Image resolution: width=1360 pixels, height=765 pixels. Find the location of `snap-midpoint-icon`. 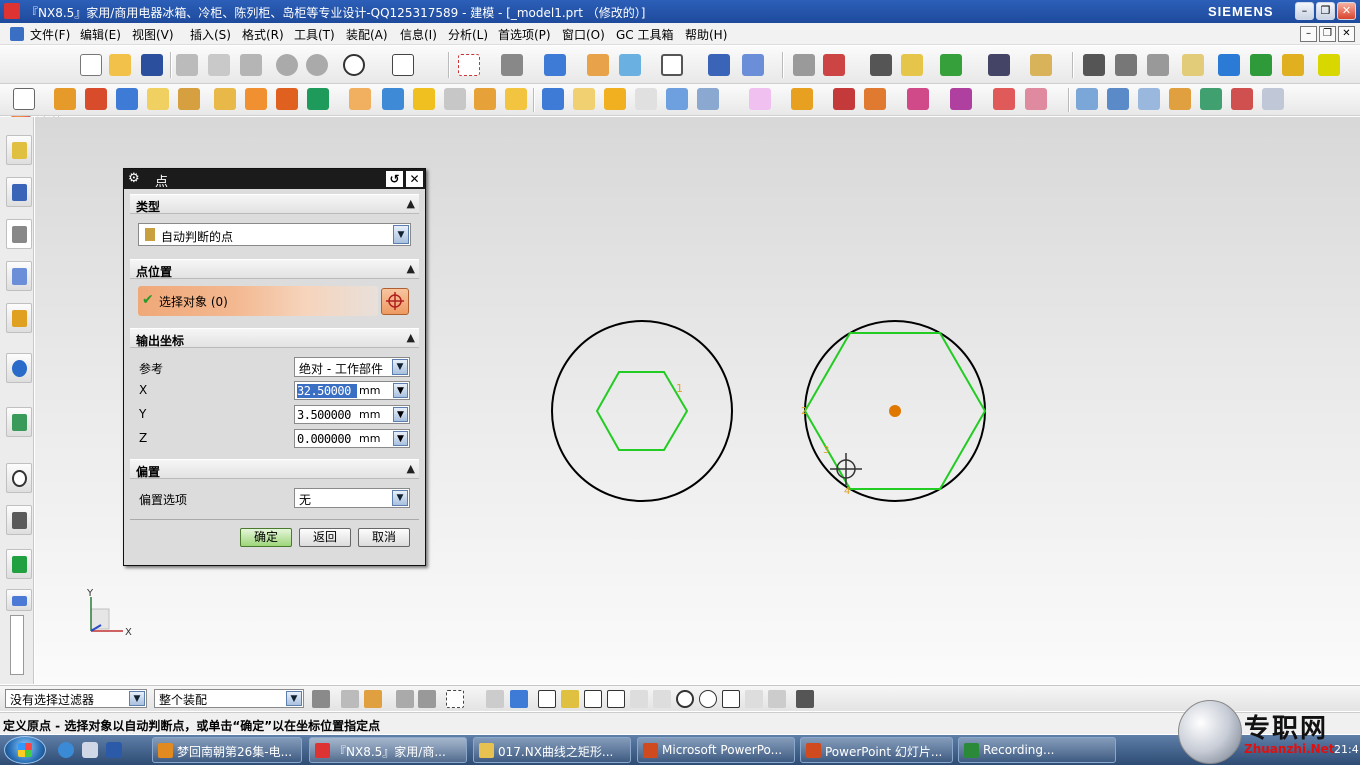

snap-midpoint-icon is located at coordinates (593, 699).